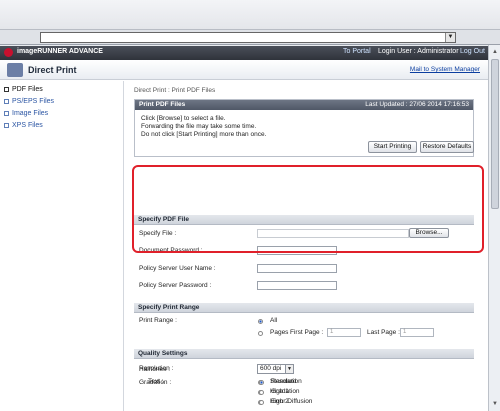 Image resolution: width=500 pixels, height=411 pixels. Describe the element at coordinates (495, 404) in the screenshot. I see `scroll-down-icon: ▼` at that location.